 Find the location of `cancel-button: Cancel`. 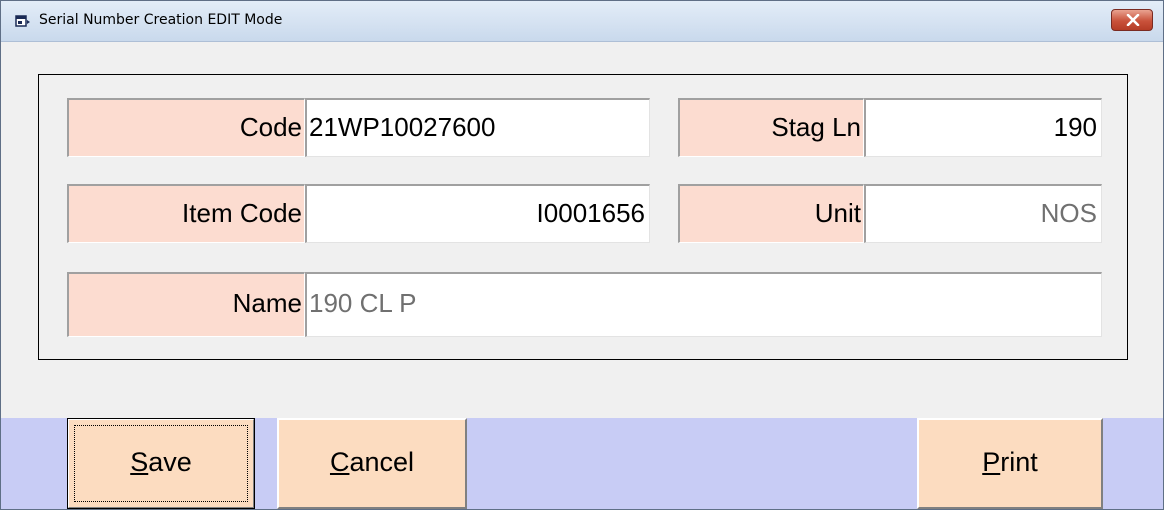

cancel-button: Cancel is located at coordinates (372, 463).